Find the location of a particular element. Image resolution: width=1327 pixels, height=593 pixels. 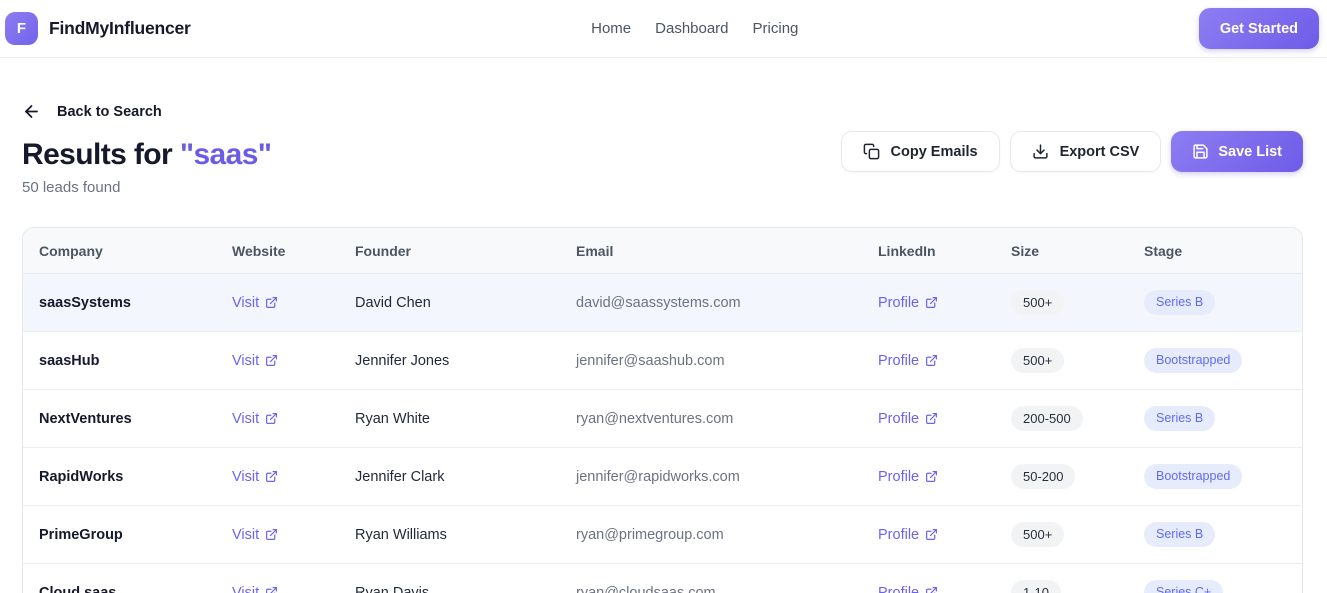

export-csv-label: Export CSV is located at coordinates (1099, 151).